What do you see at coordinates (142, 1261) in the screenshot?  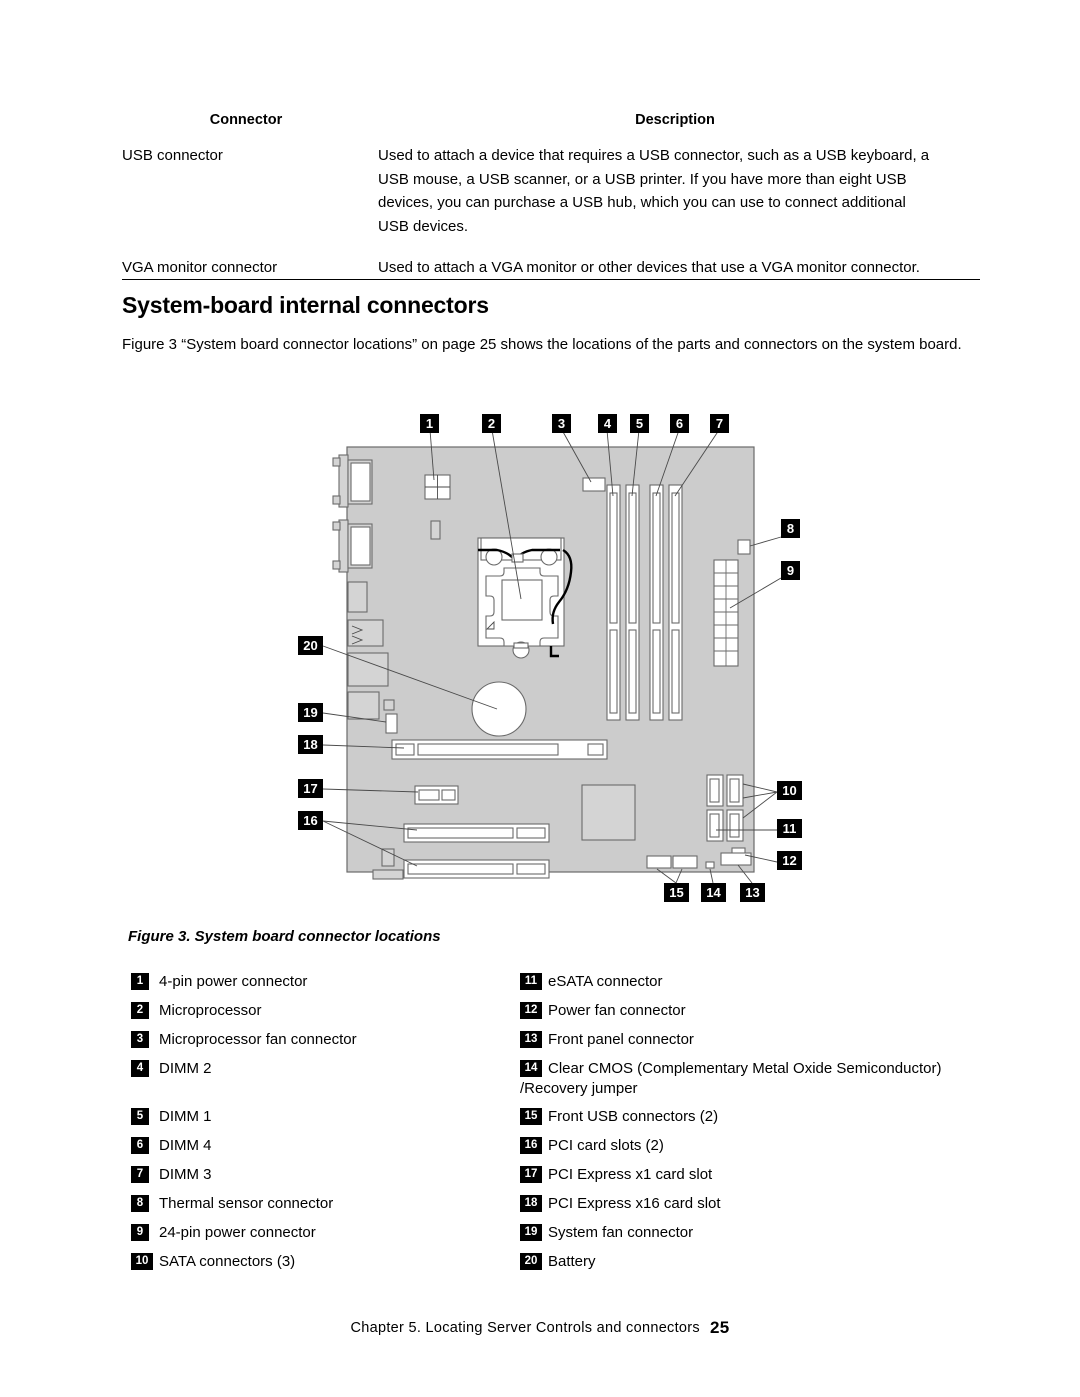 I see `legend-badge: 10` at bounding box center [142, 1261].